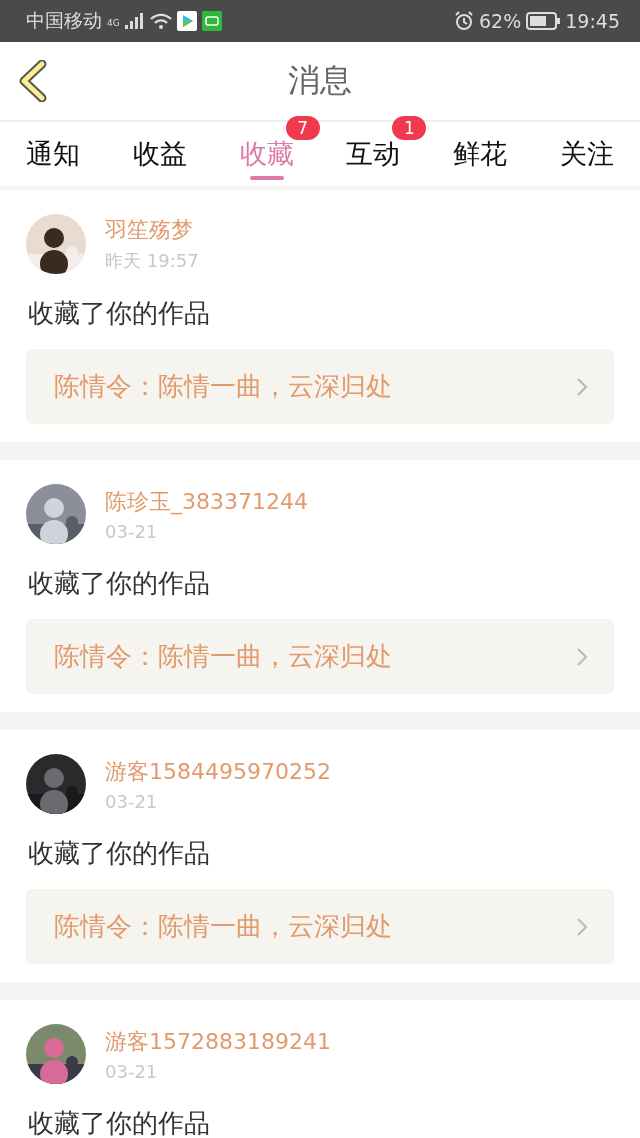 The width and height of the screenshot is (640, 1138). I want to click on user-name: 游客1572883189241, so click(218, 1041).